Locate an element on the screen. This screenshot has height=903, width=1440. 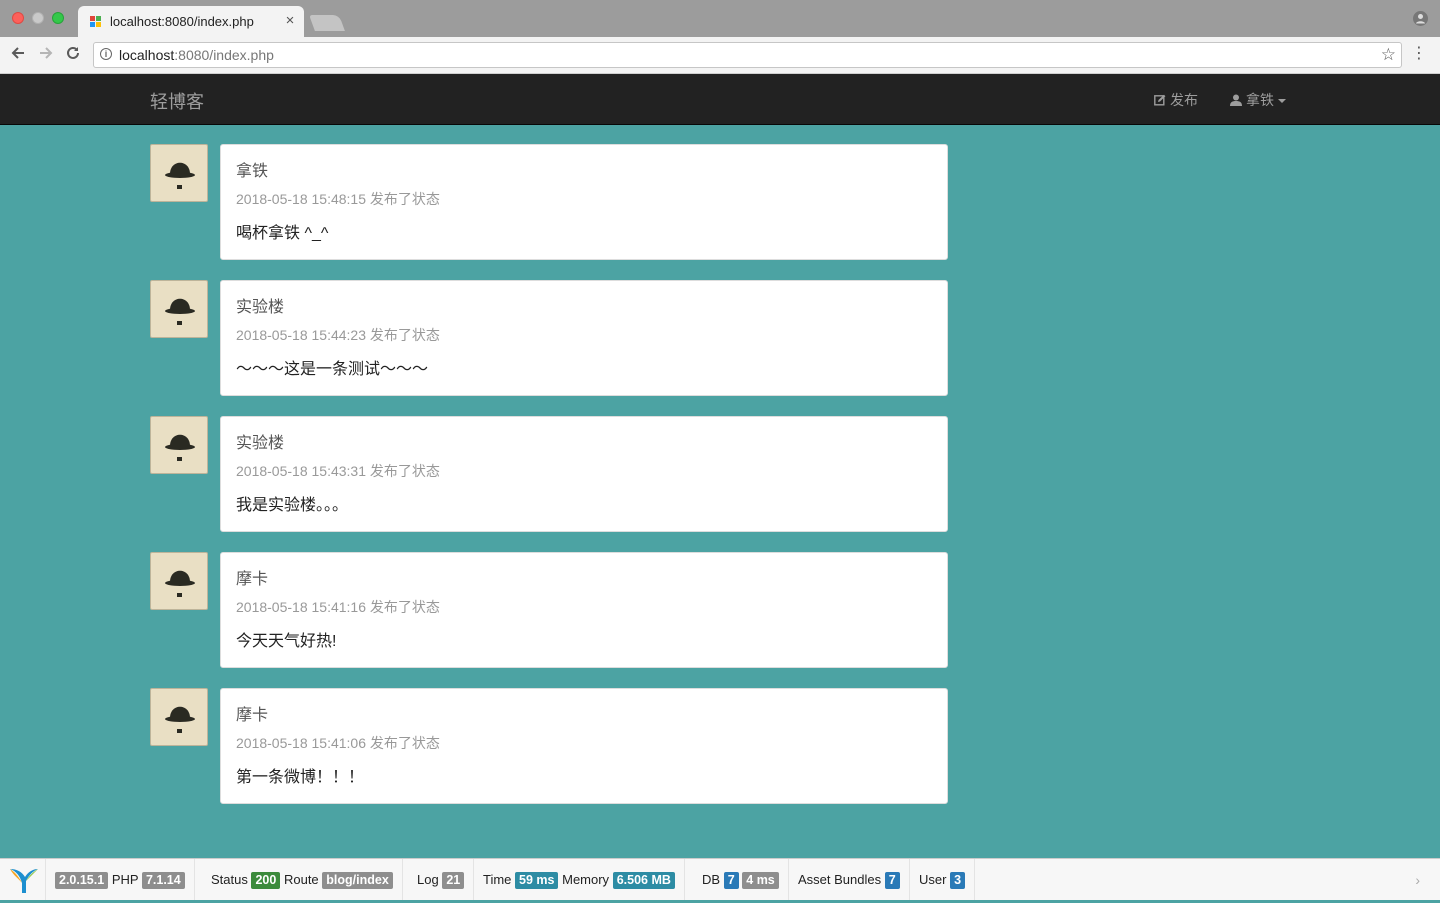
publish-link: 发布 is located at coordinates (1176, 100).